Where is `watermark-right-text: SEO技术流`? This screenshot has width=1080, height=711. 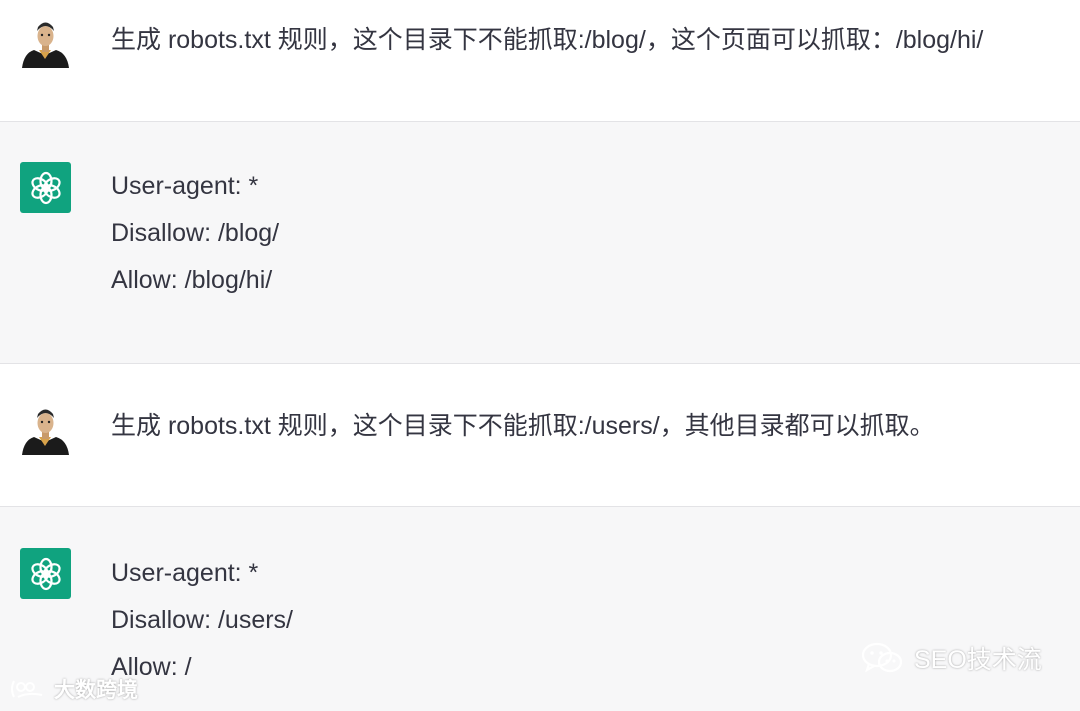 watermark-right-text: SEO技术流 is located at coordinates (978, 660).